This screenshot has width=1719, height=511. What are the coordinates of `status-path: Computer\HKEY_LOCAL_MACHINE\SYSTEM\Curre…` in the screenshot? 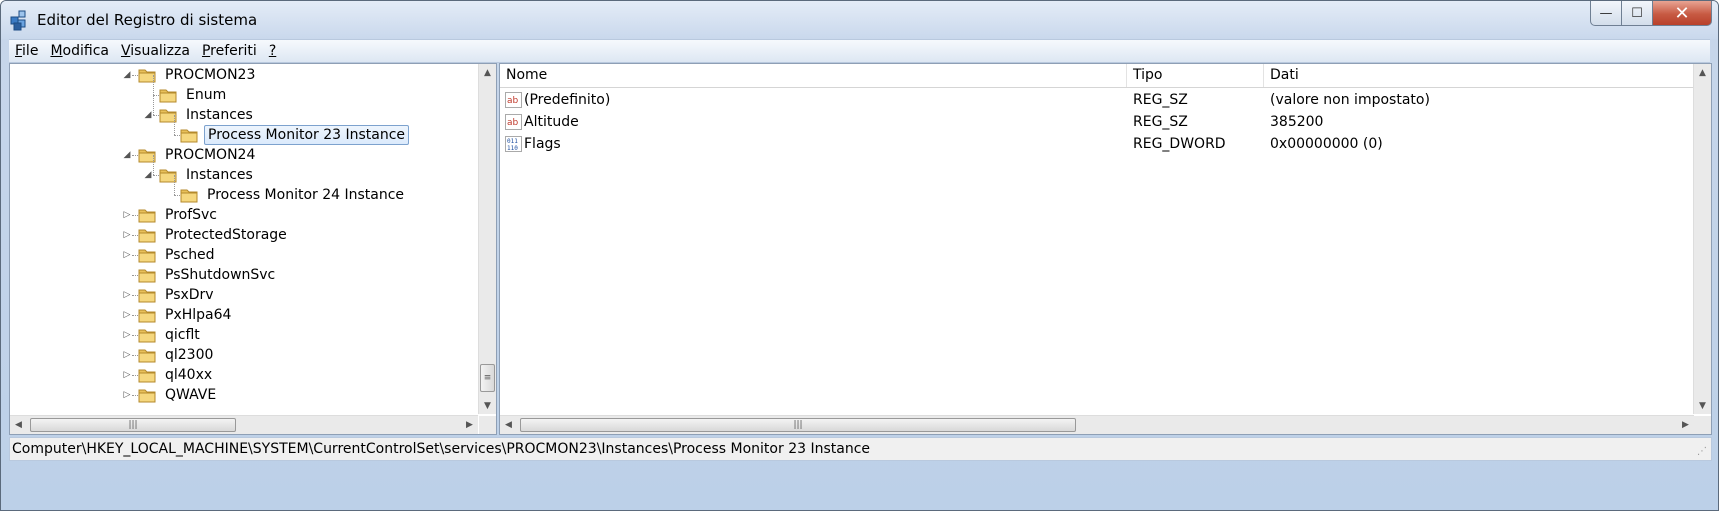 It's located at (441, 449).